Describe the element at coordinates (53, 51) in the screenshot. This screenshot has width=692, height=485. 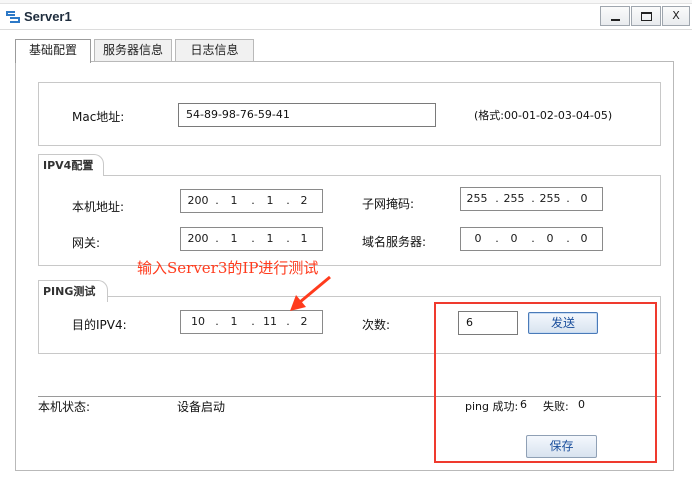
I see `tab-basic-config: 基础配置` at that location.